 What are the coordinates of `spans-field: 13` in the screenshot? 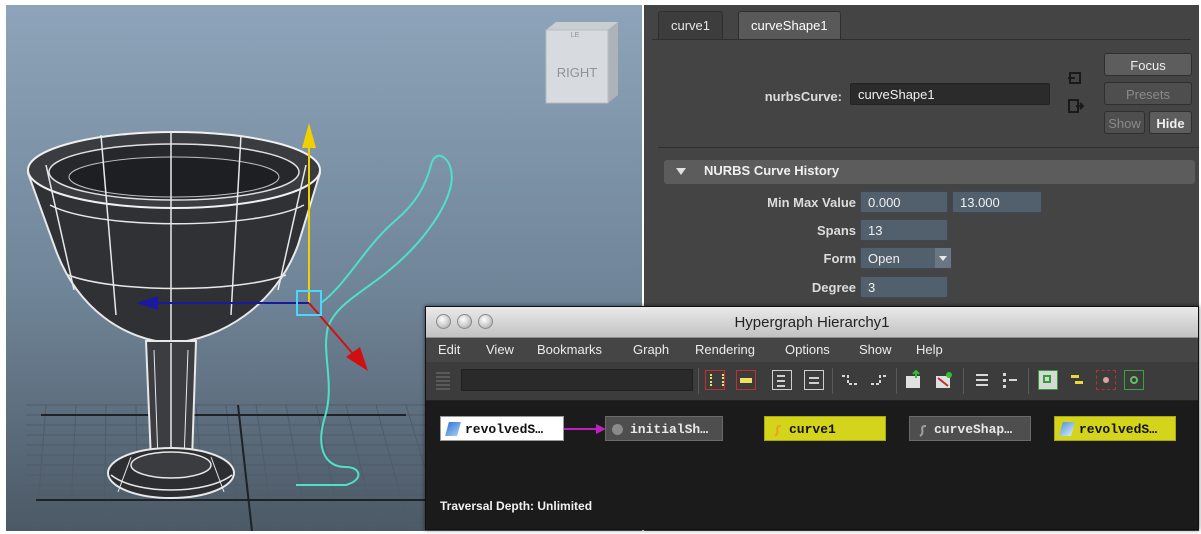 It's located at (904, 230).